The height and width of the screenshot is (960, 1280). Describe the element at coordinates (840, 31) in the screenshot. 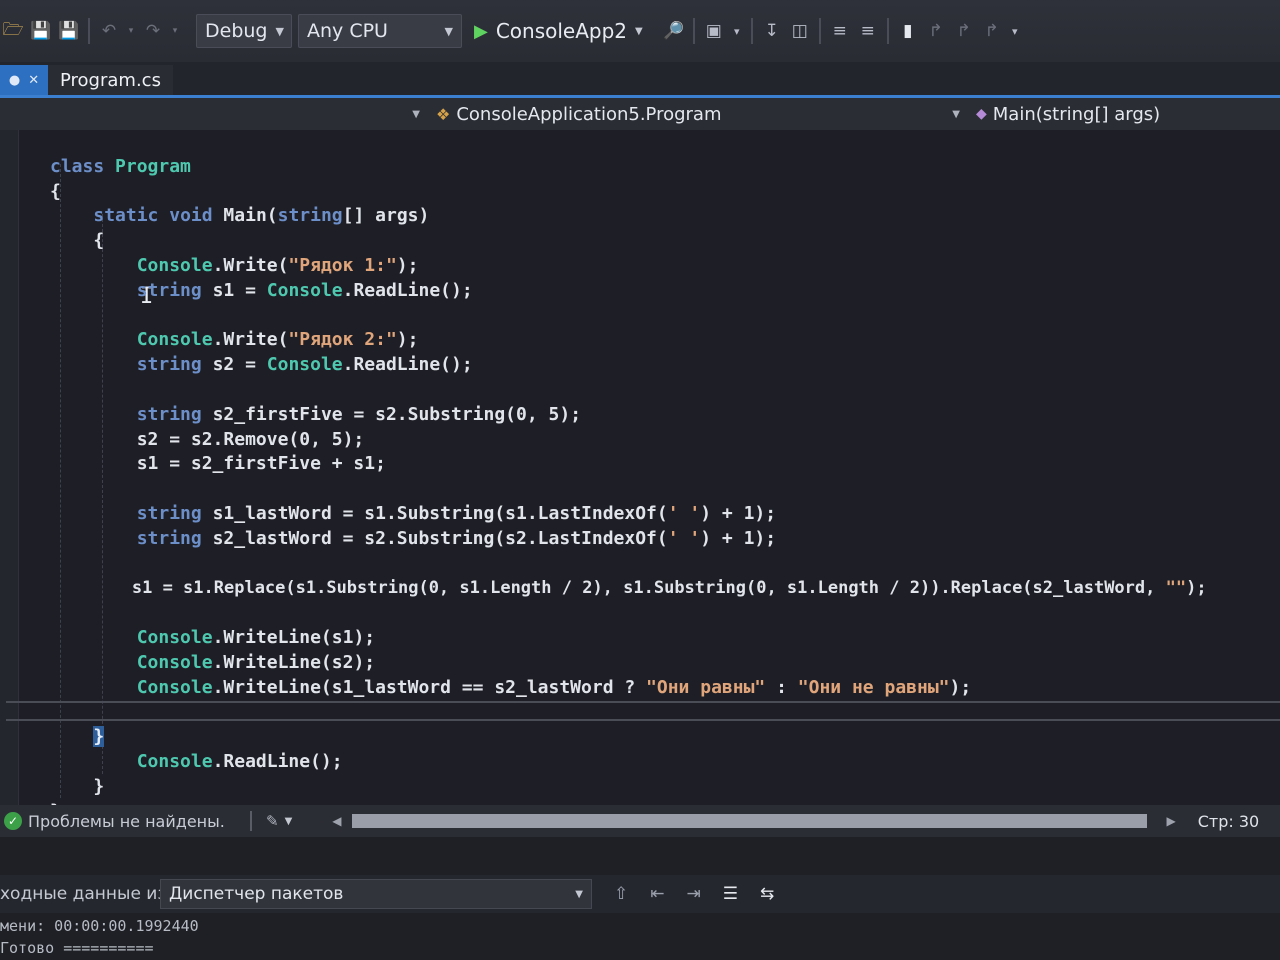

I see `indent-icon: ≡` at that location.